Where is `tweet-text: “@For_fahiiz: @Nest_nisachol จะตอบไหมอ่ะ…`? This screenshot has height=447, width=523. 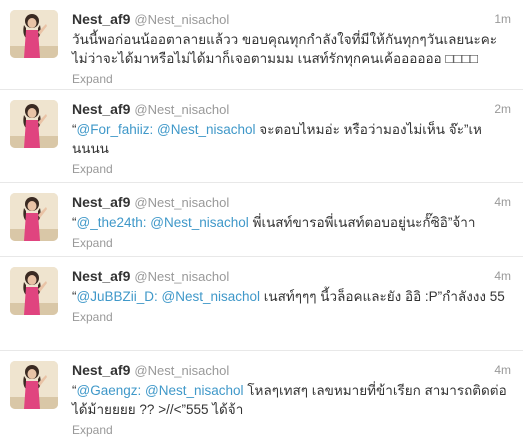
tweet-text: “@For_fahiiz: @Nest_nisachol จะตอบไหมอ่ะ… is located at coordinates (291, 139).